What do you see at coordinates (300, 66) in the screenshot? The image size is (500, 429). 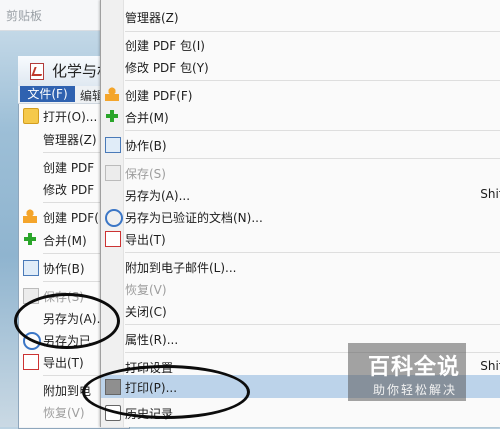 I see `menu-item-modify-pdf-portfolio: 修改 PDF 包(Y)` at bounding box center [300, 66].